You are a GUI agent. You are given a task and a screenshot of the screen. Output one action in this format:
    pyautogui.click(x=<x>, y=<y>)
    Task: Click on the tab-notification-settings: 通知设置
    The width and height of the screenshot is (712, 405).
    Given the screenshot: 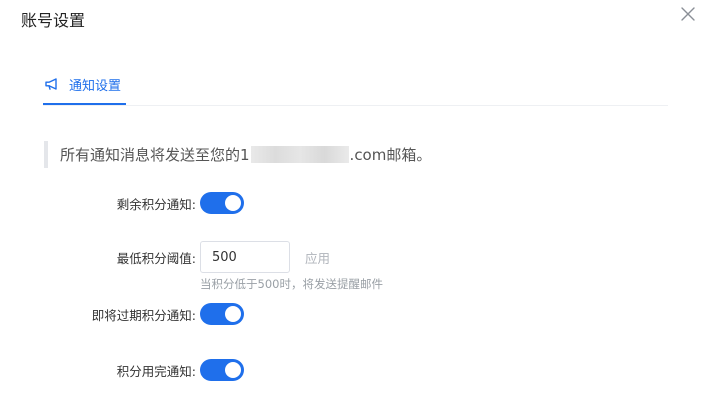 What is the action you would take?
    pyautogui.click(x=84, y=86)
    